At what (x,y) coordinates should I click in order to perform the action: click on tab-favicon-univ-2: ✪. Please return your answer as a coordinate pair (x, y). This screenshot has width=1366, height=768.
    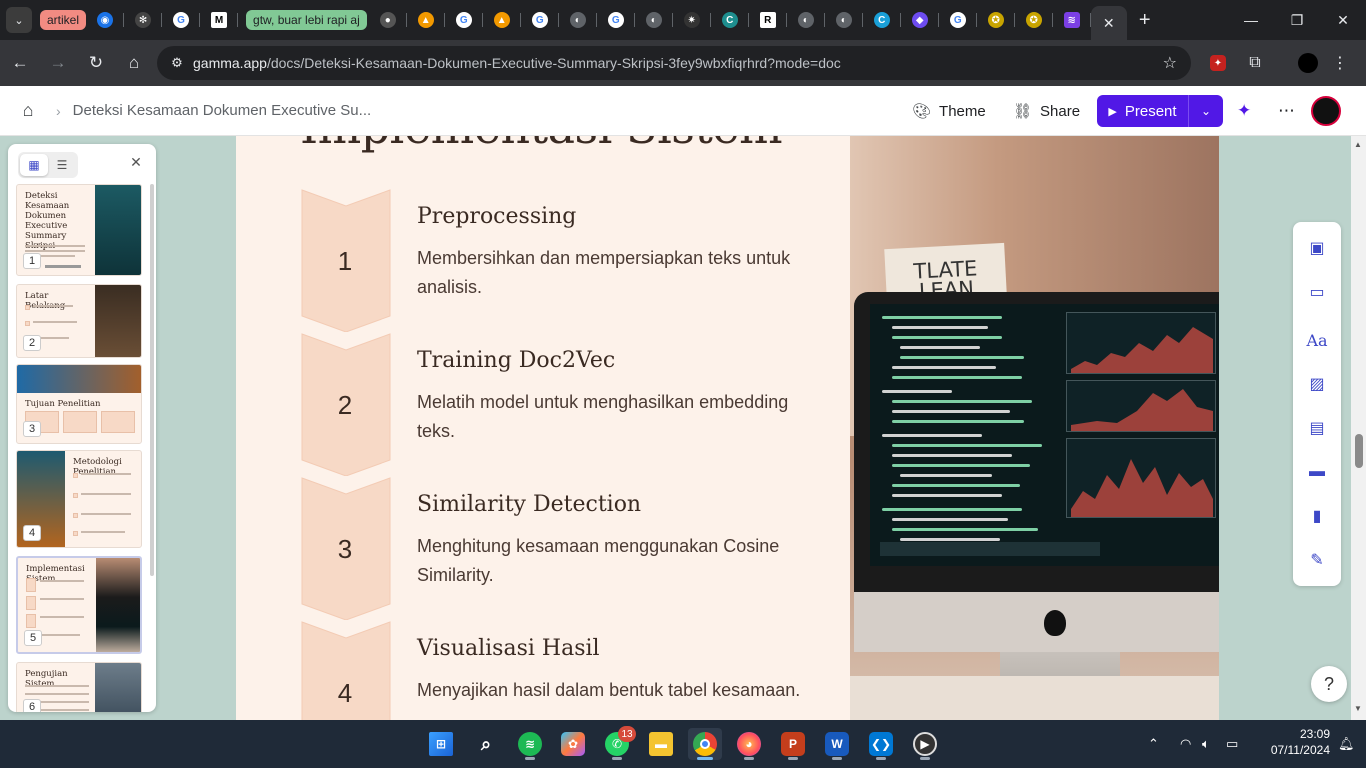
    Looking at the image, I should click on (1034, 20).